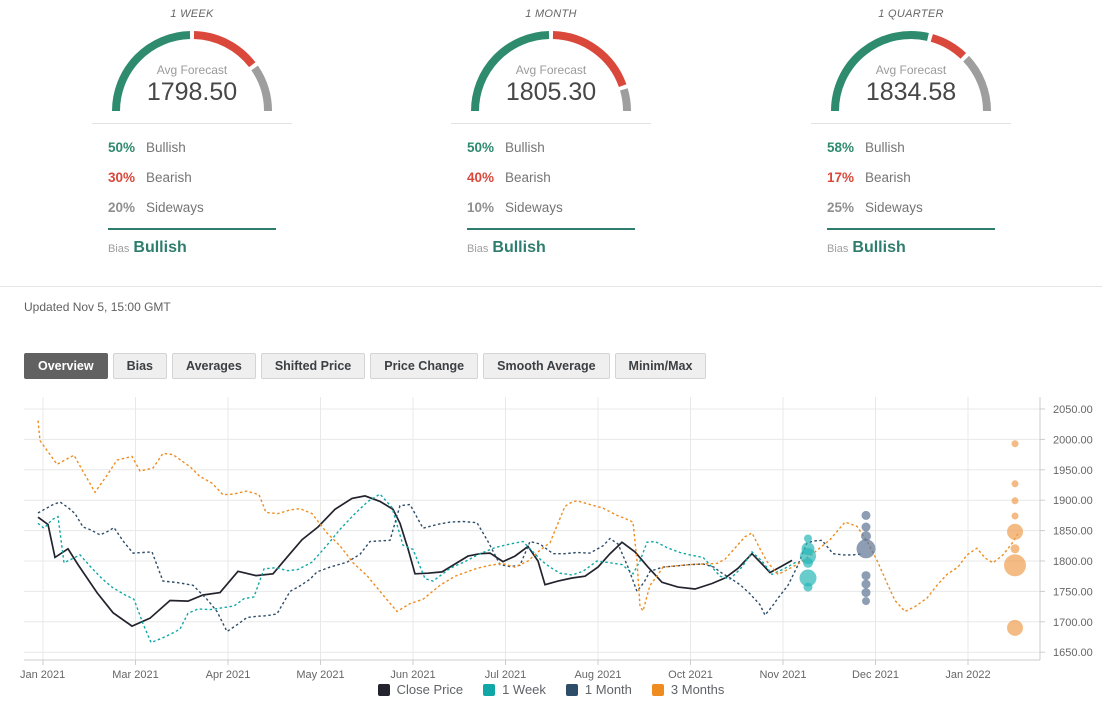 The image size is (1102, 716). I want to click on chart-legend: Close Price 1 Week 1 Month 3 Months, so click(551, 689).